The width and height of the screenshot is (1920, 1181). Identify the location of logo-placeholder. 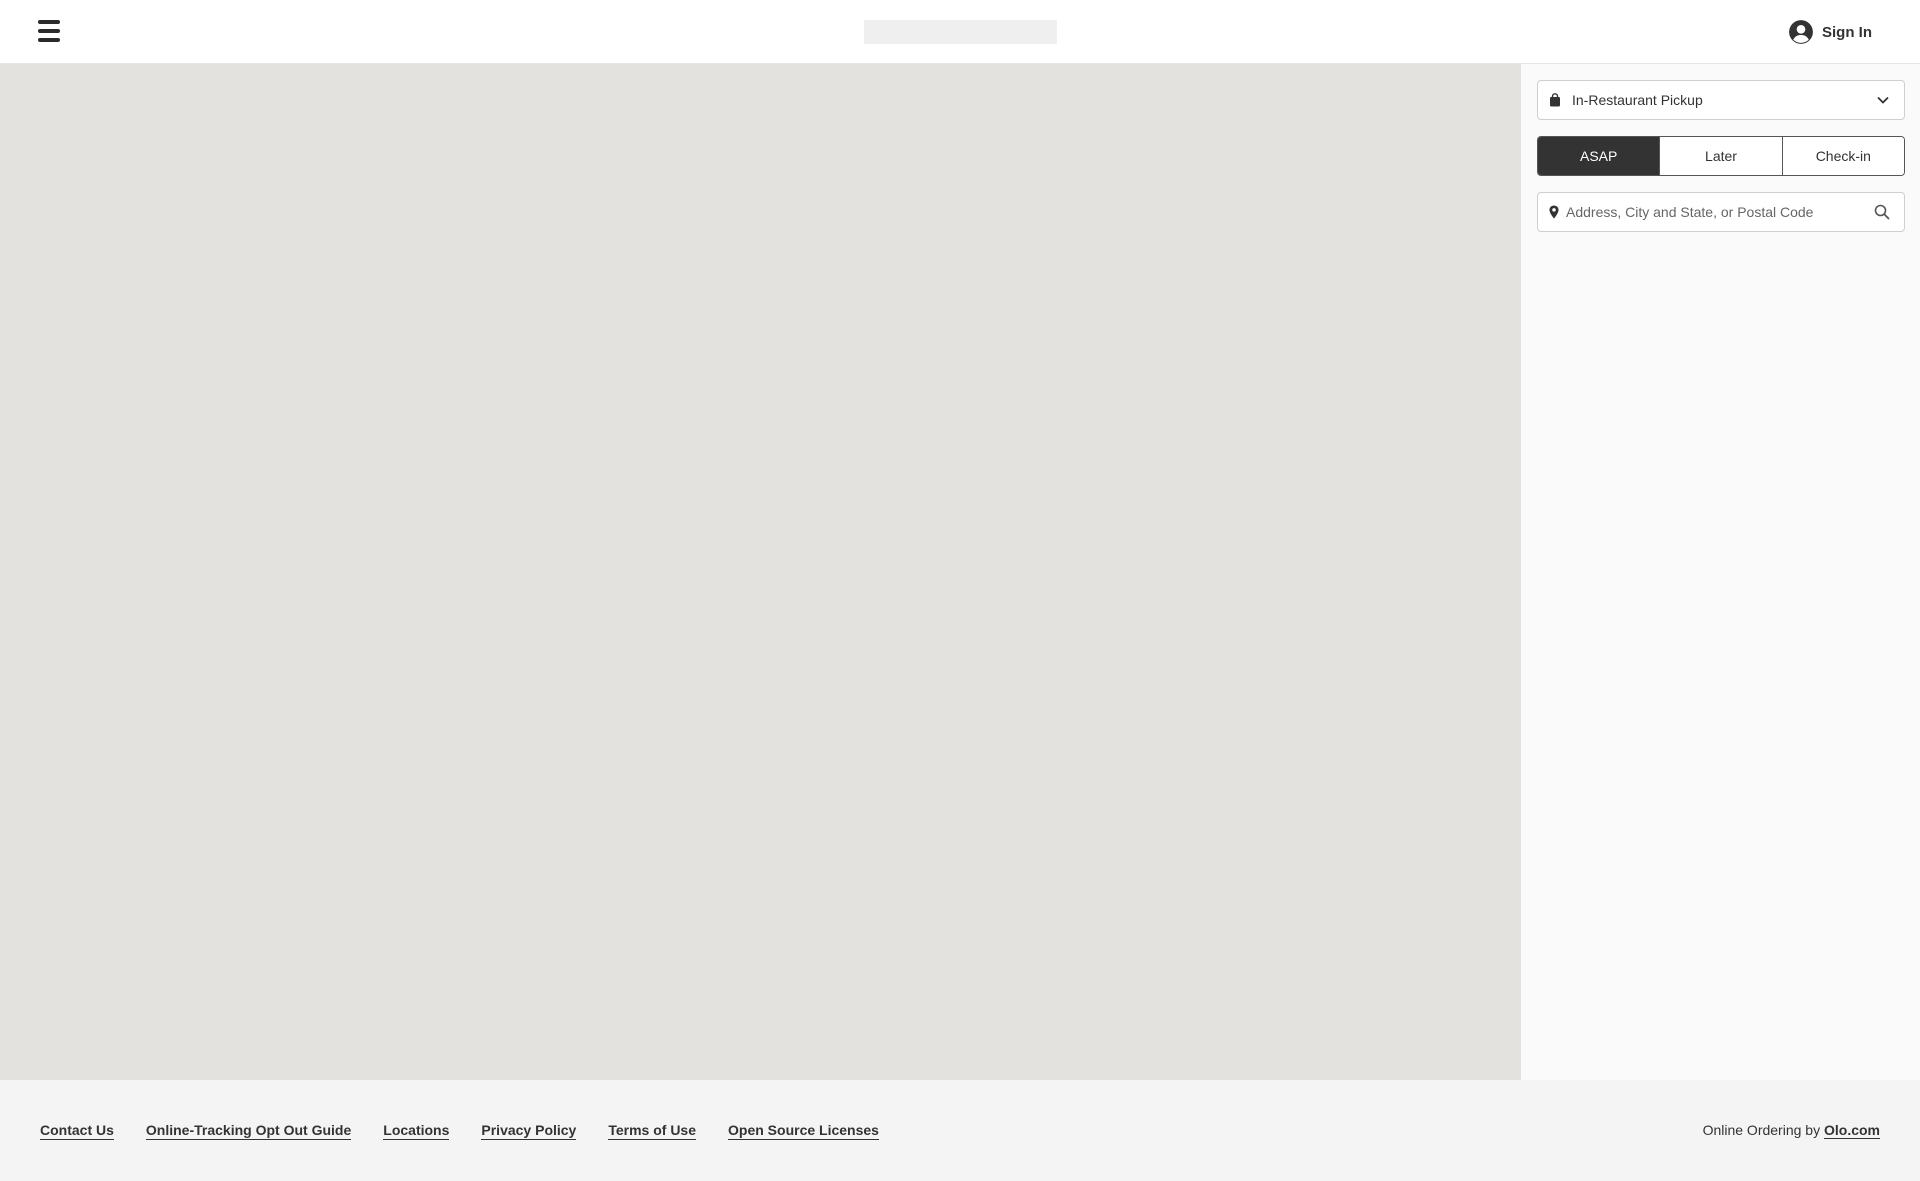
(960, 32).